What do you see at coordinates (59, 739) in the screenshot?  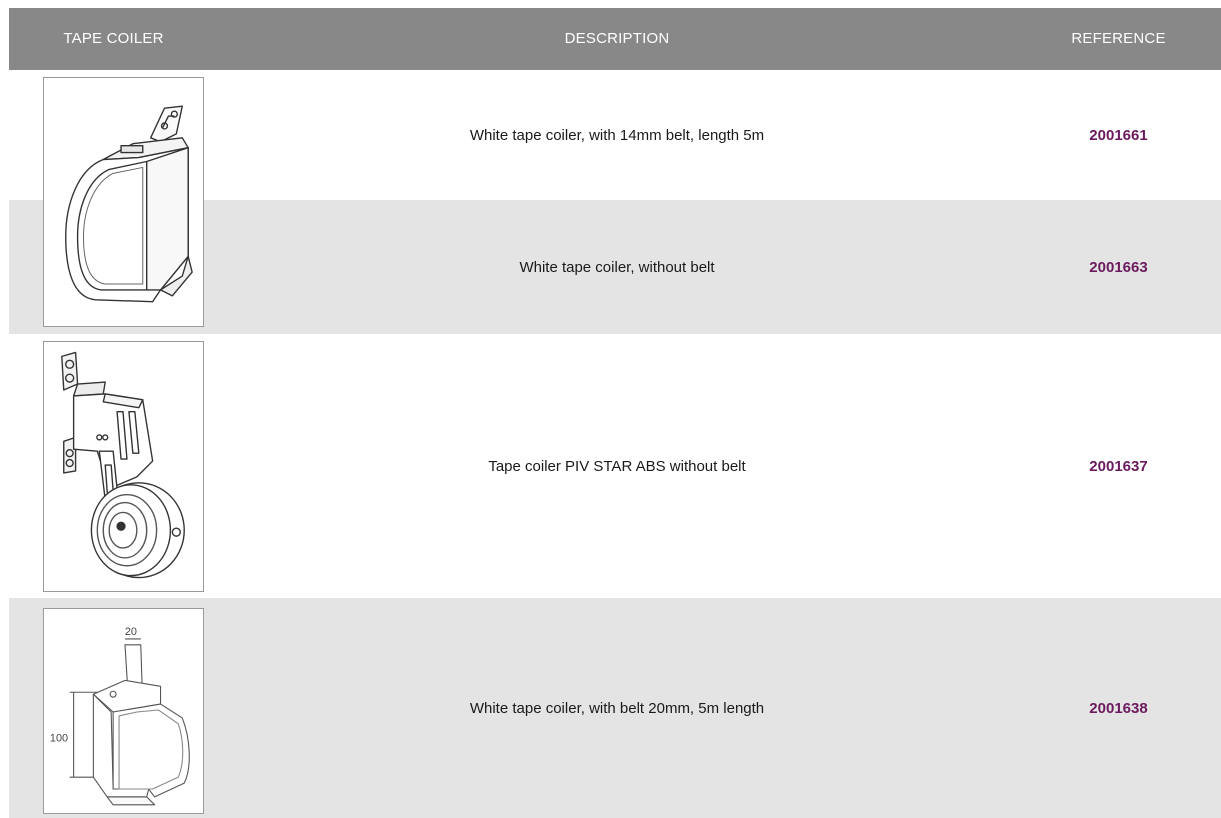 I see `height-dimension-label: 100` at bounding box center [59, 739].